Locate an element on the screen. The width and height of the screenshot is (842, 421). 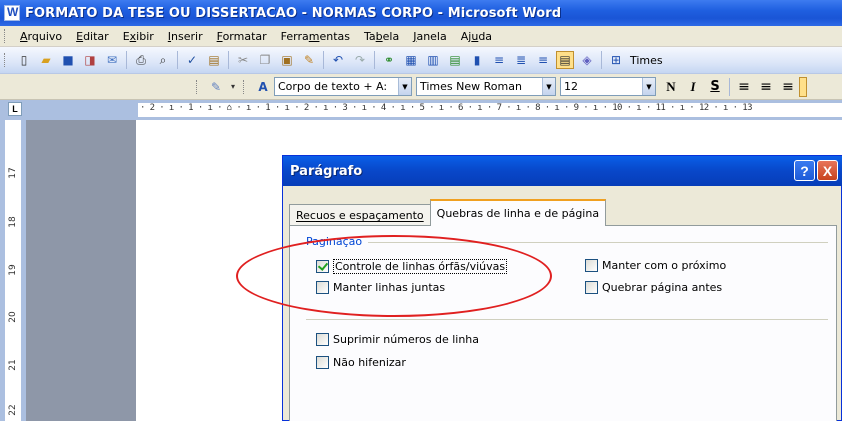
checkbox-label: Suprimir números de linha is located at coordinates (406, 339).